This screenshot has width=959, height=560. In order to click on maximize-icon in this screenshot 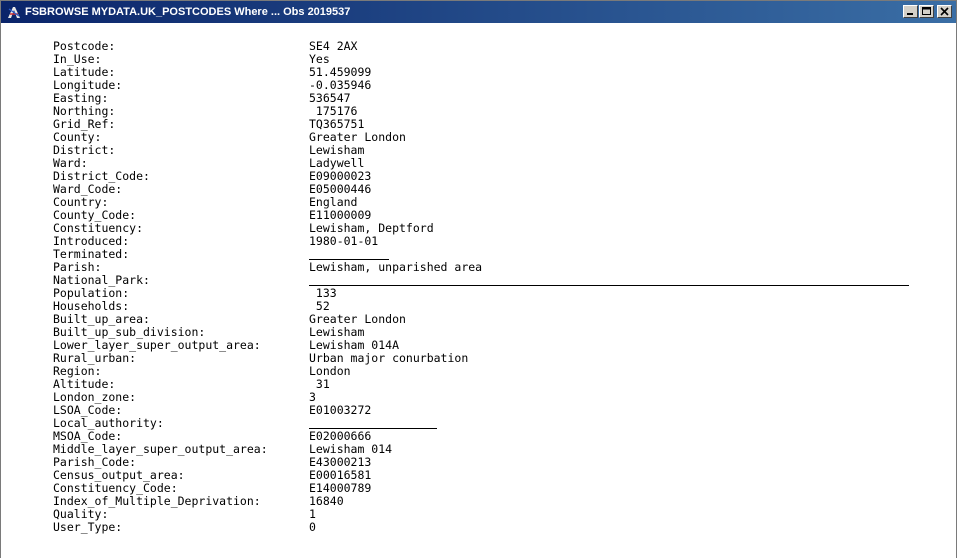, I will do `click(926, 11)`.